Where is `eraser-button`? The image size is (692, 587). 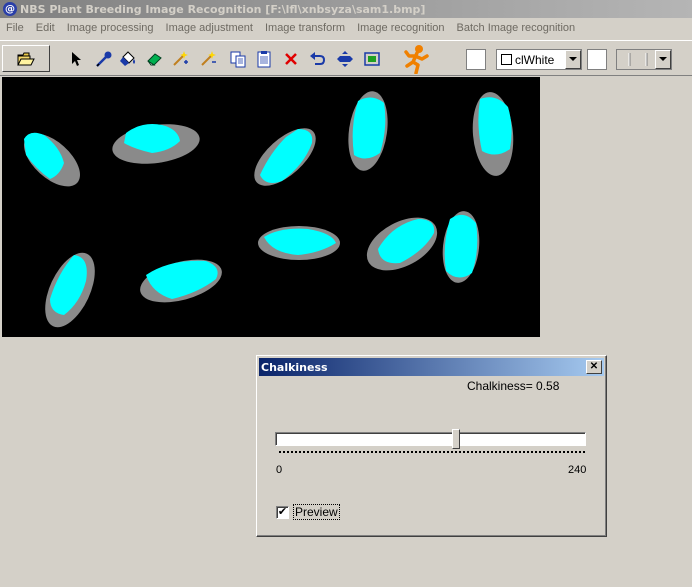
eraser-button is located at coordinates (154, 59).